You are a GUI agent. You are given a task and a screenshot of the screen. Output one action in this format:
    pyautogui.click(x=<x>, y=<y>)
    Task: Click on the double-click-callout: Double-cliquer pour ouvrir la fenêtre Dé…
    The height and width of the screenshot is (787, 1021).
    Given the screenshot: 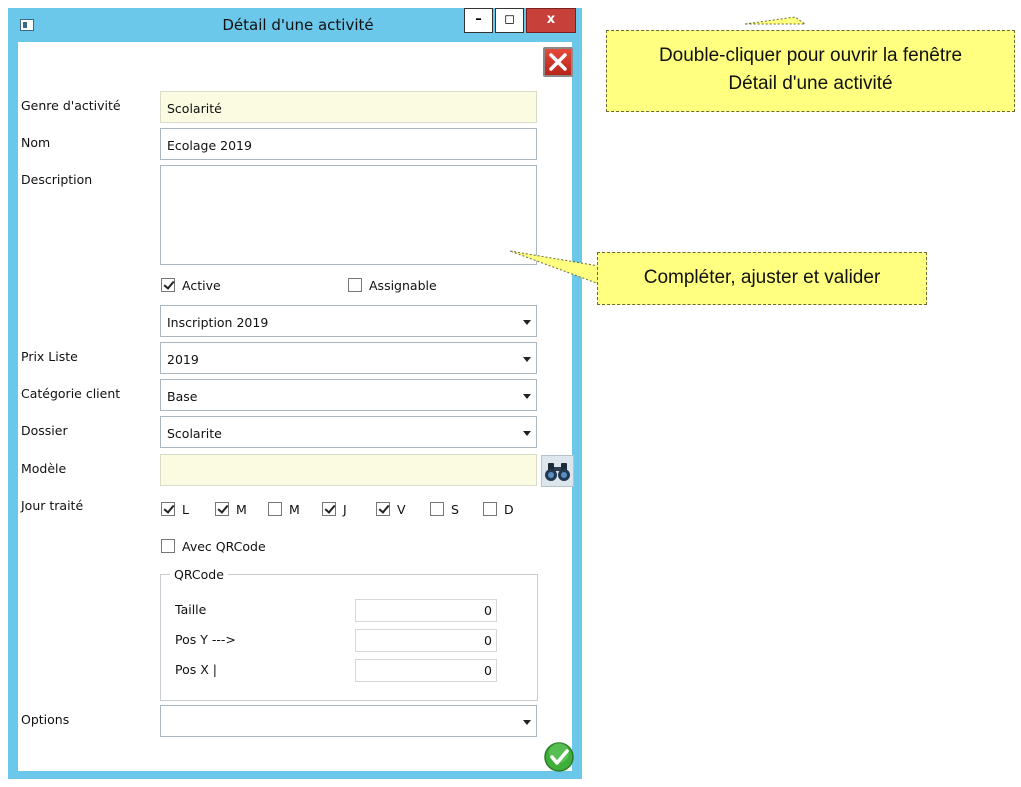 What is the action you would take?
    pyautogui.click(x=810, y=71)
    